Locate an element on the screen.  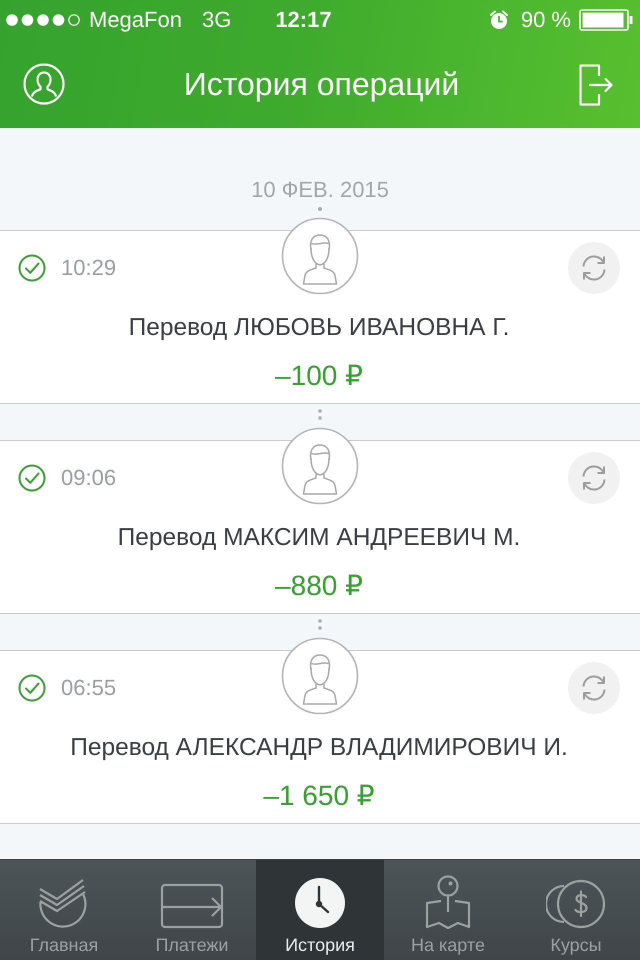
transaction-description: Перевод АЛЕКСАНДР ВЛАДИМИРОВИЧ И. is located at coordinates (319, 748).